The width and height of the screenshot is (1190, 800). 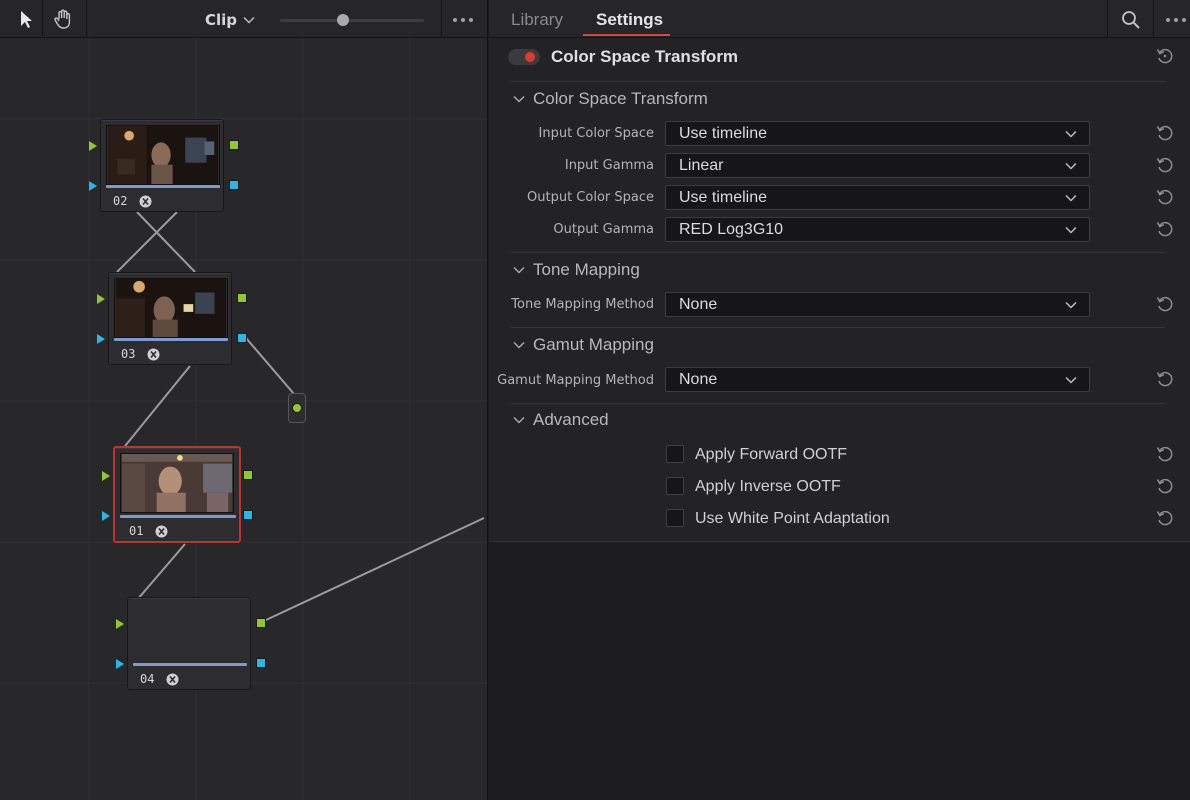 What do you see at coordinates (352, 20) in the screenshot?
I see `zoom-slider-track` at bounding box center [352, 20].